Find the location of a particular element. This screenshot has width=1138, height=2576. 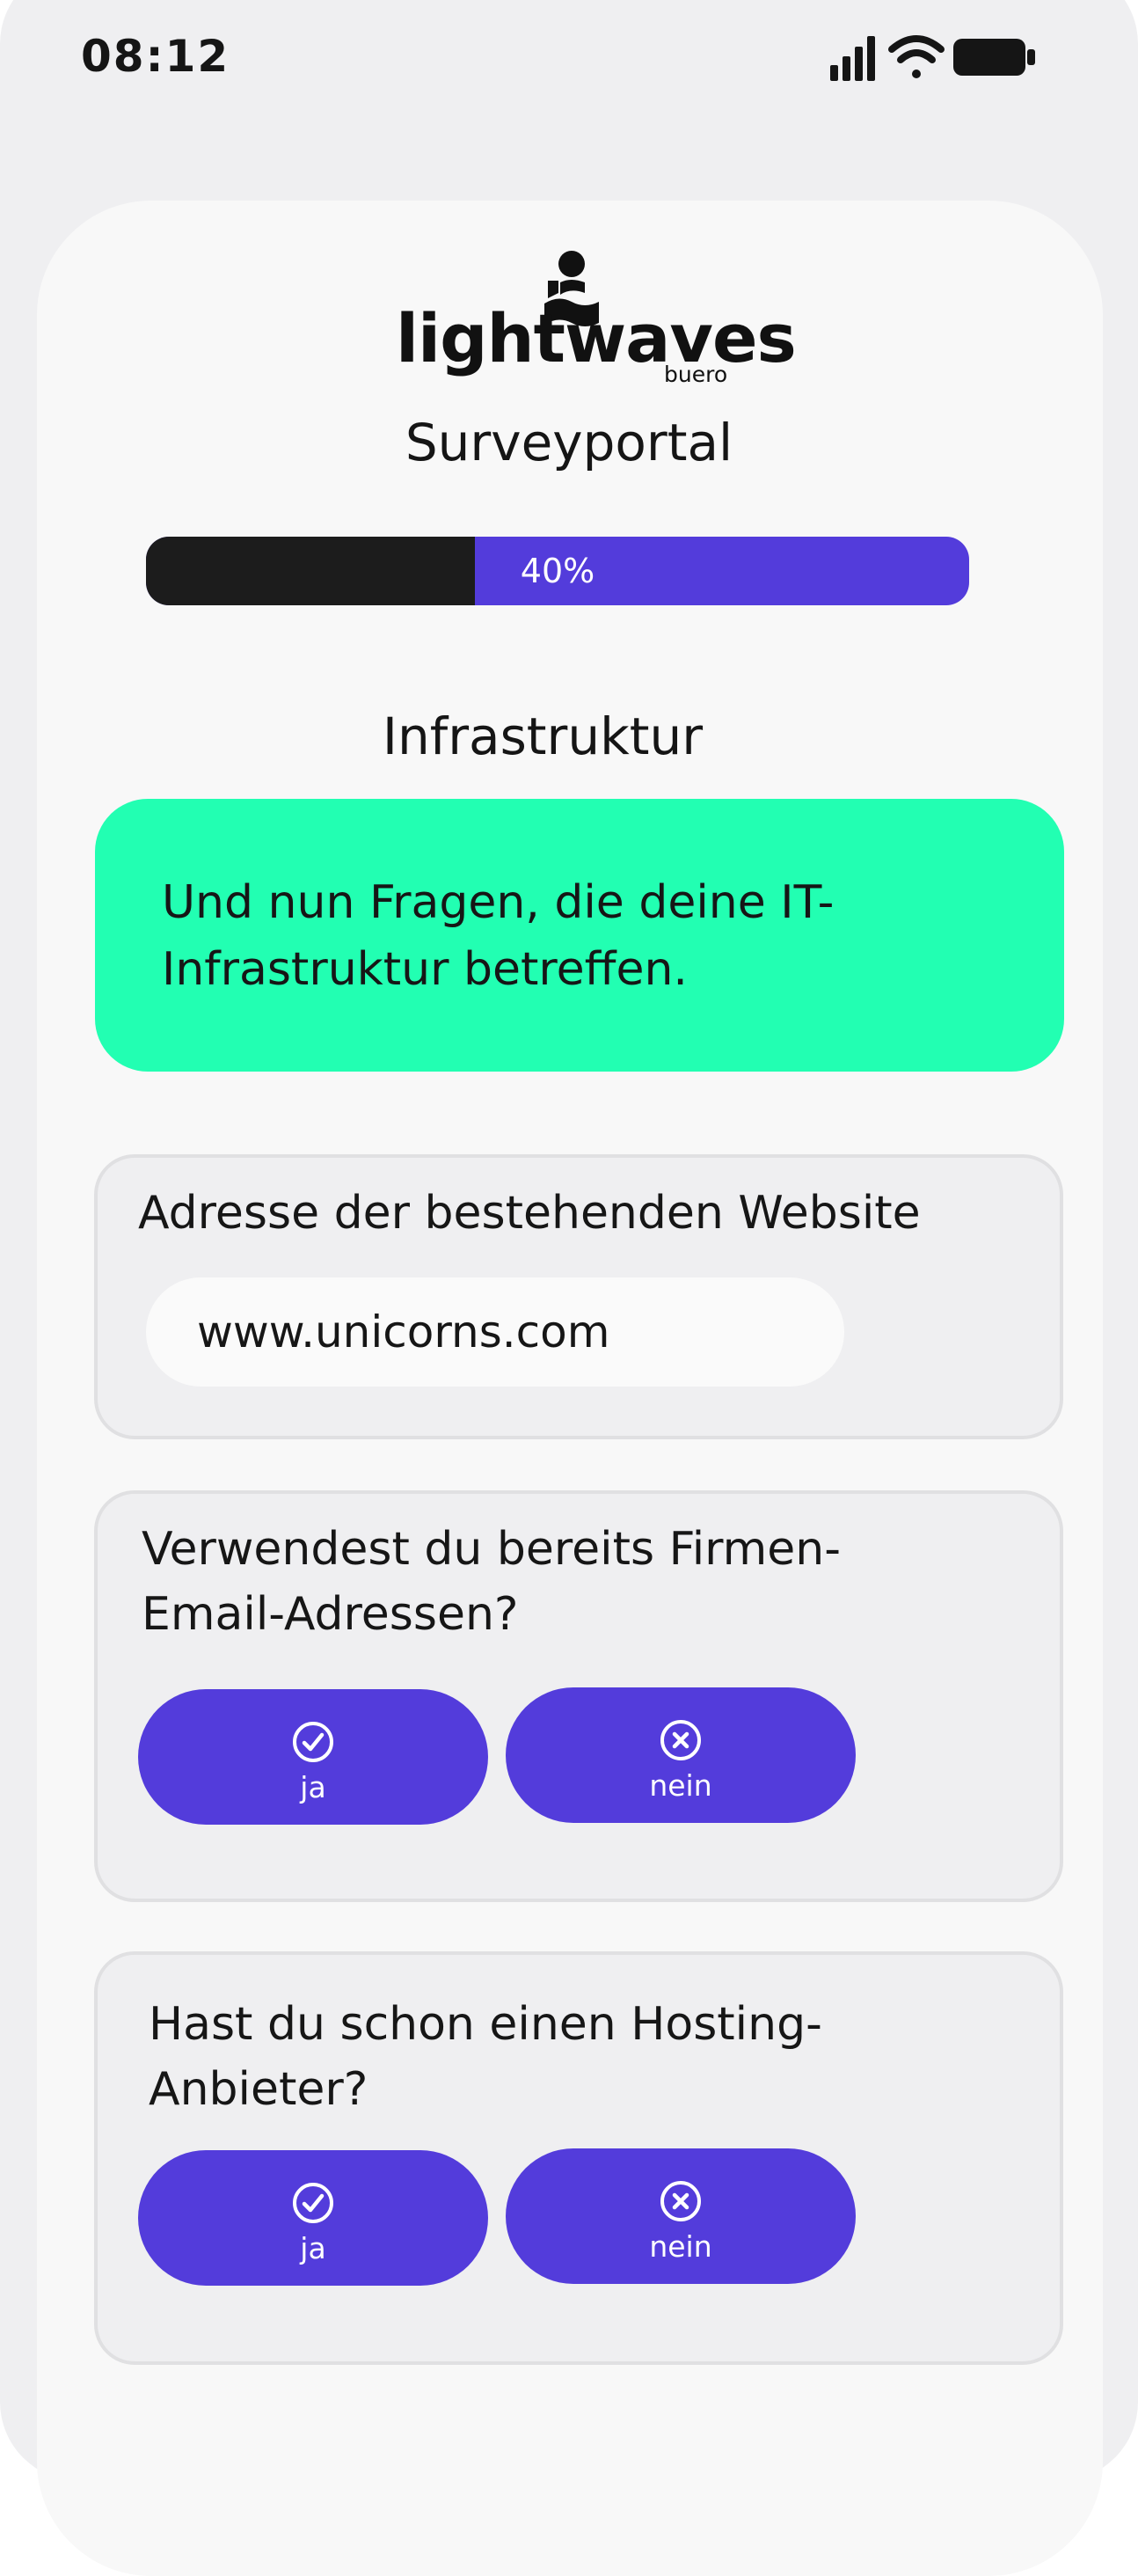

question-label: Adresse der bestehenden Website is located at coordinates (529, 1213).